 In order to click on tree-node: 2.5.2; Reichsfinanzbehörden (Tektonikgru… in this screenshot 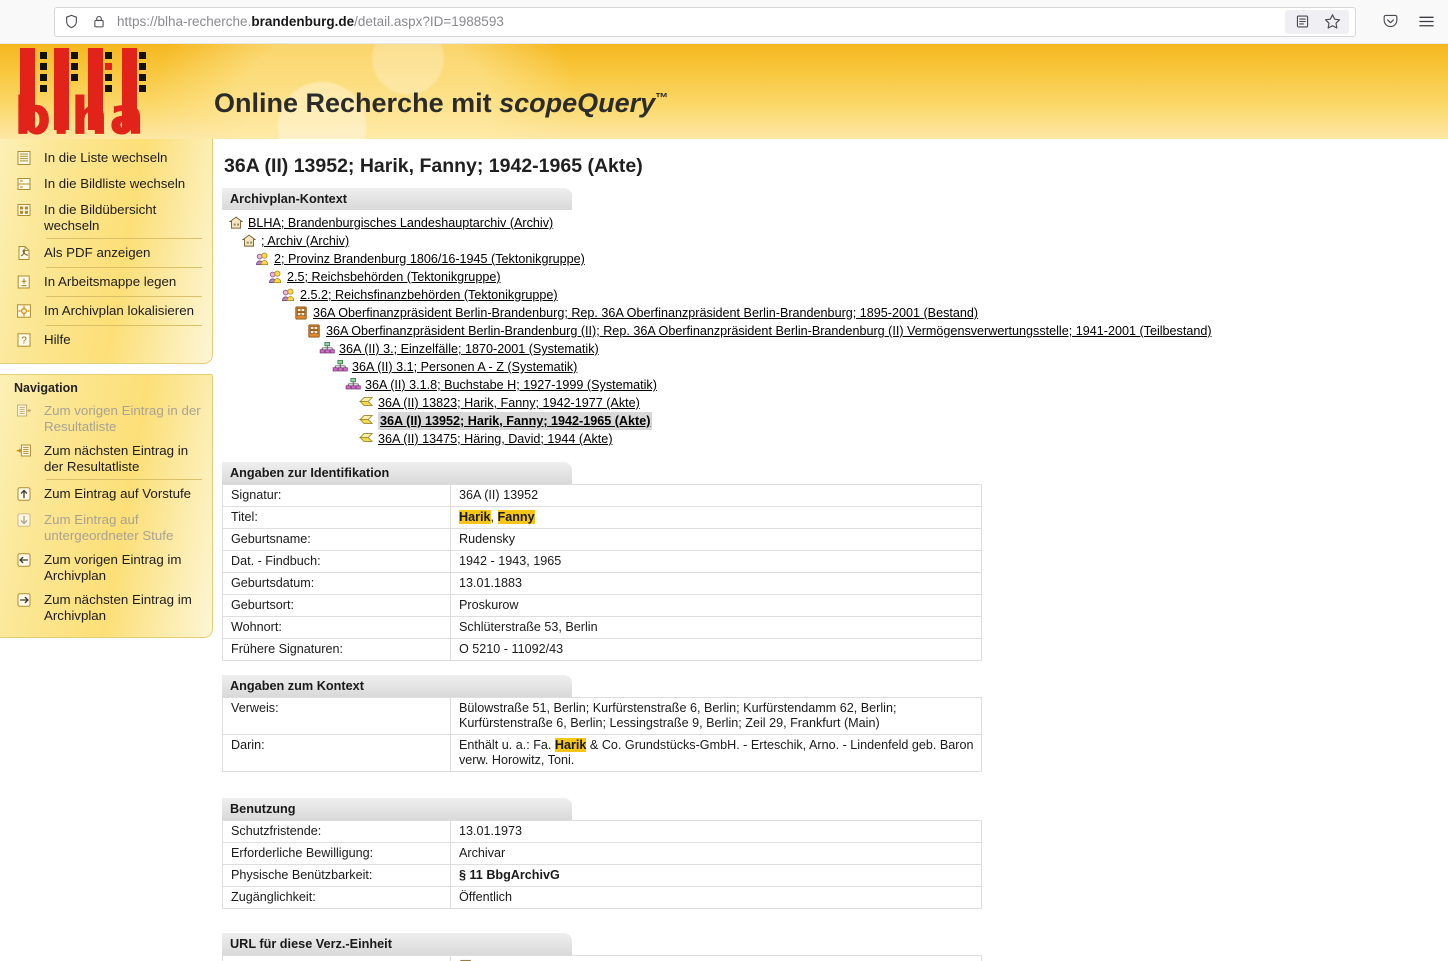, I will do `click(829, 295)`.